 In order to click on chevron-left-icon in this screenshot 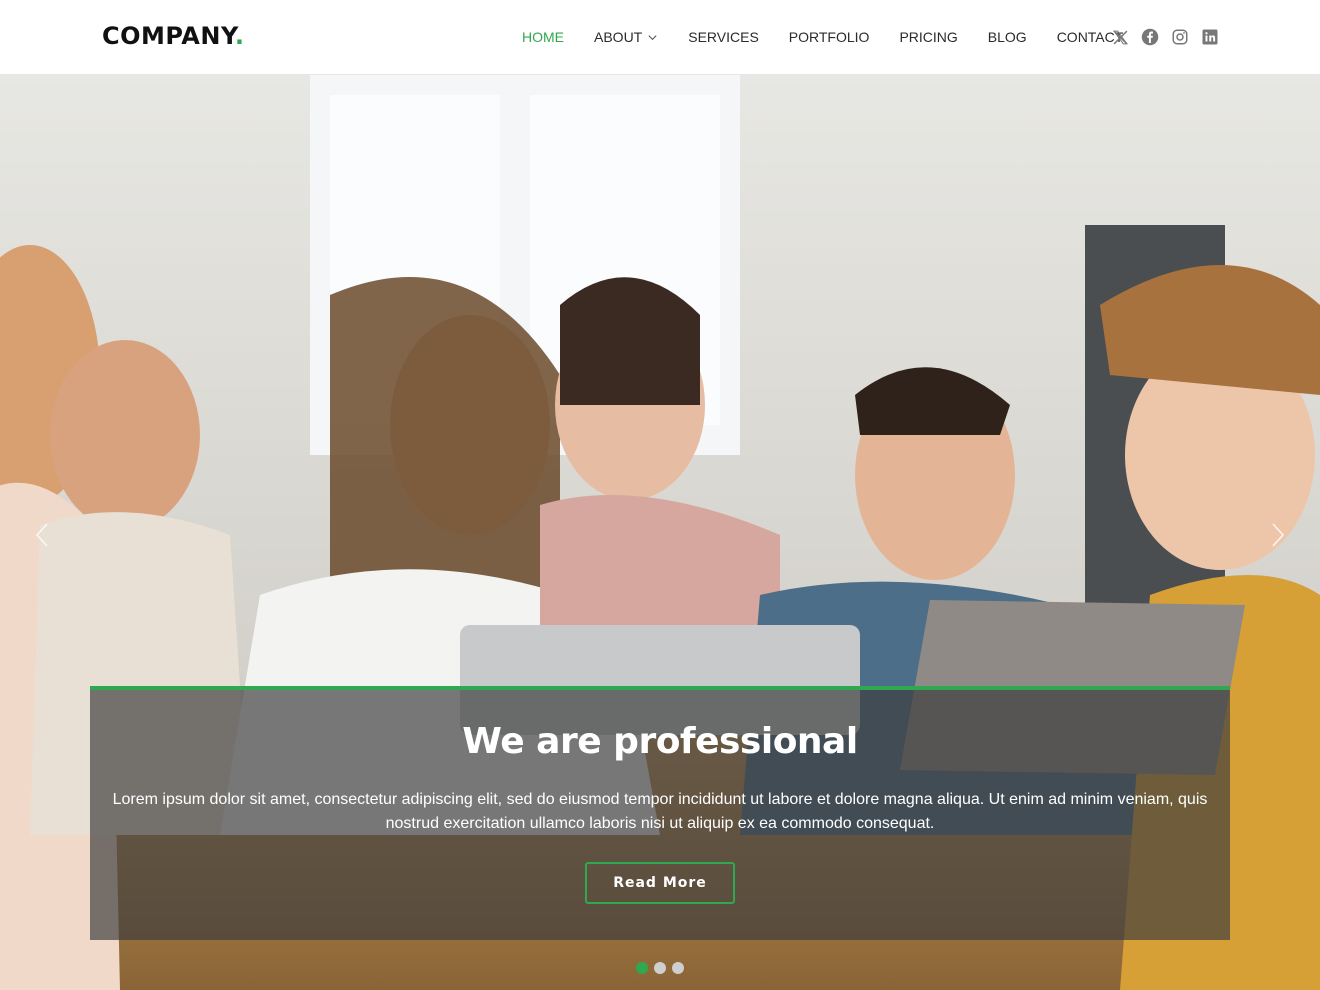, I will do `click(41, 535)`.